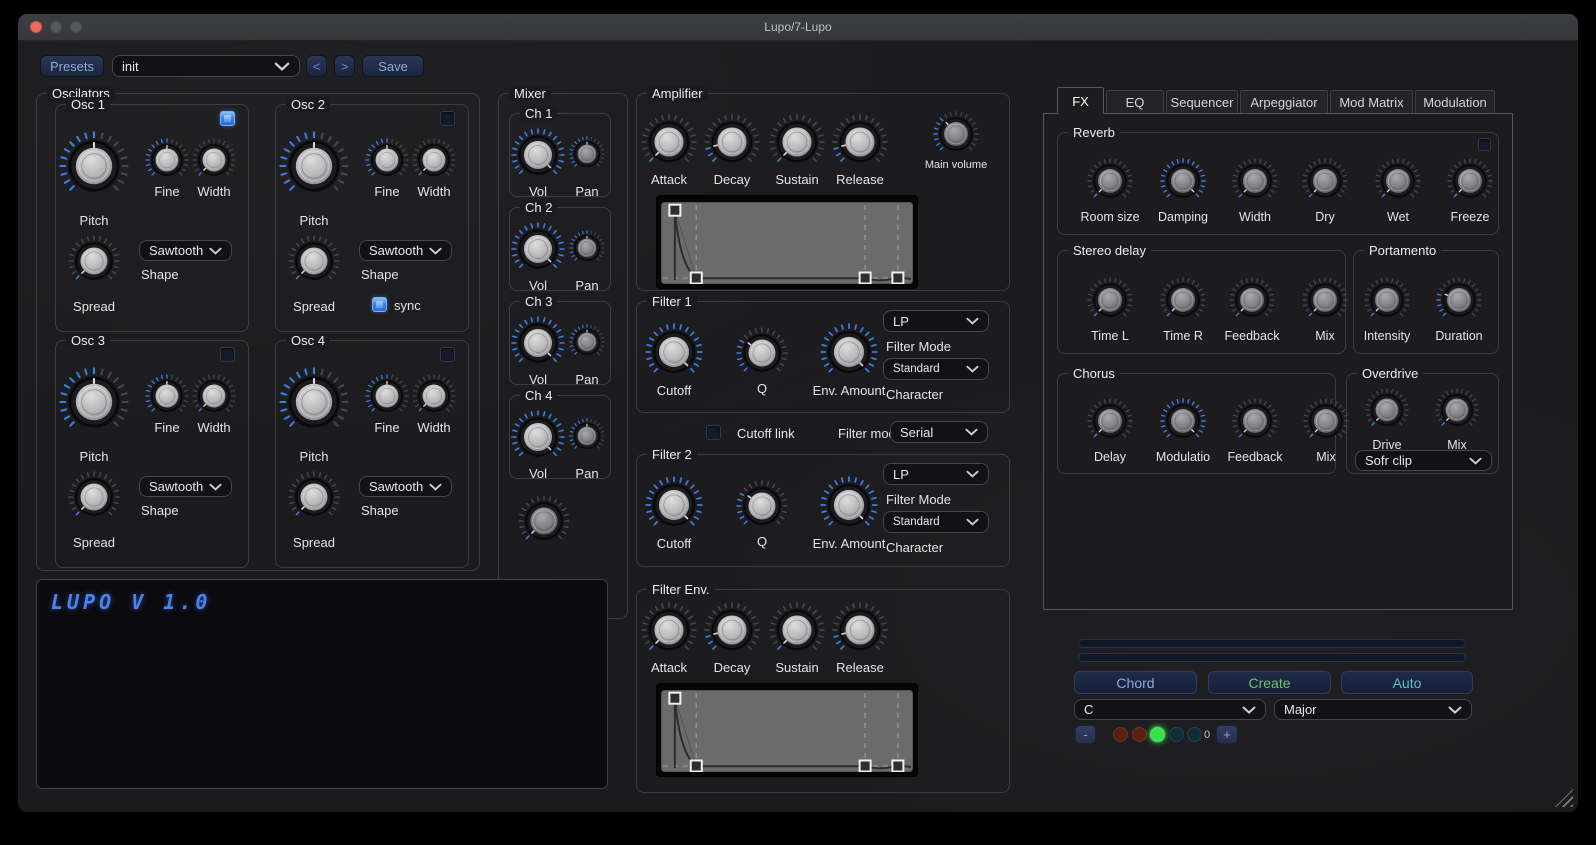  What do you see at coordinates (1470, 191) in the screenshot?
I see `reverb-freeze-knob: Freeze` at bounding box center [1470, 191].